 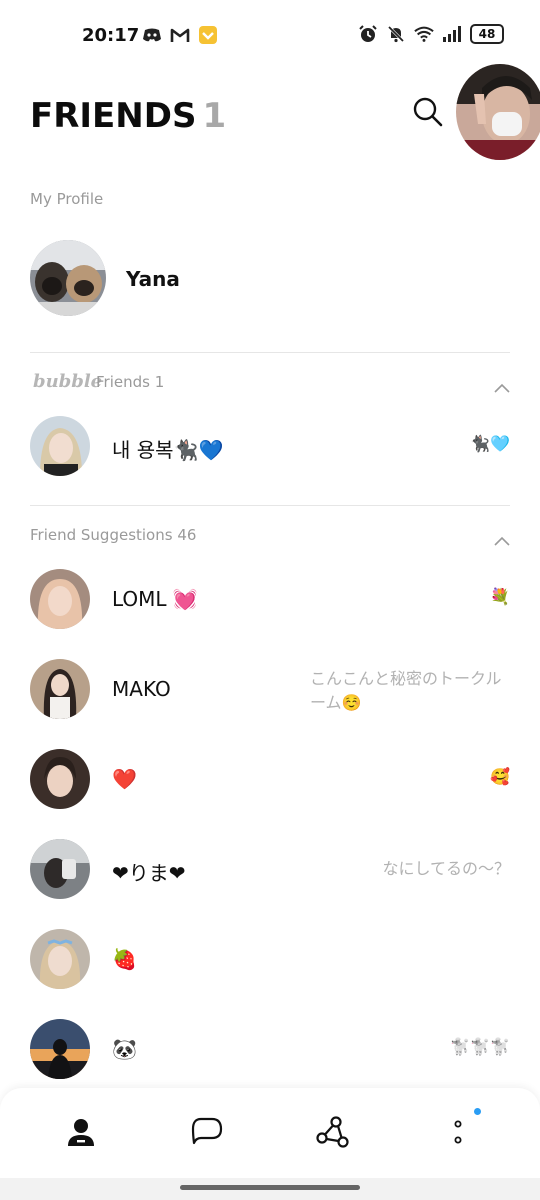 I want to click on friend-count: 1, so click(x=214, y=116).